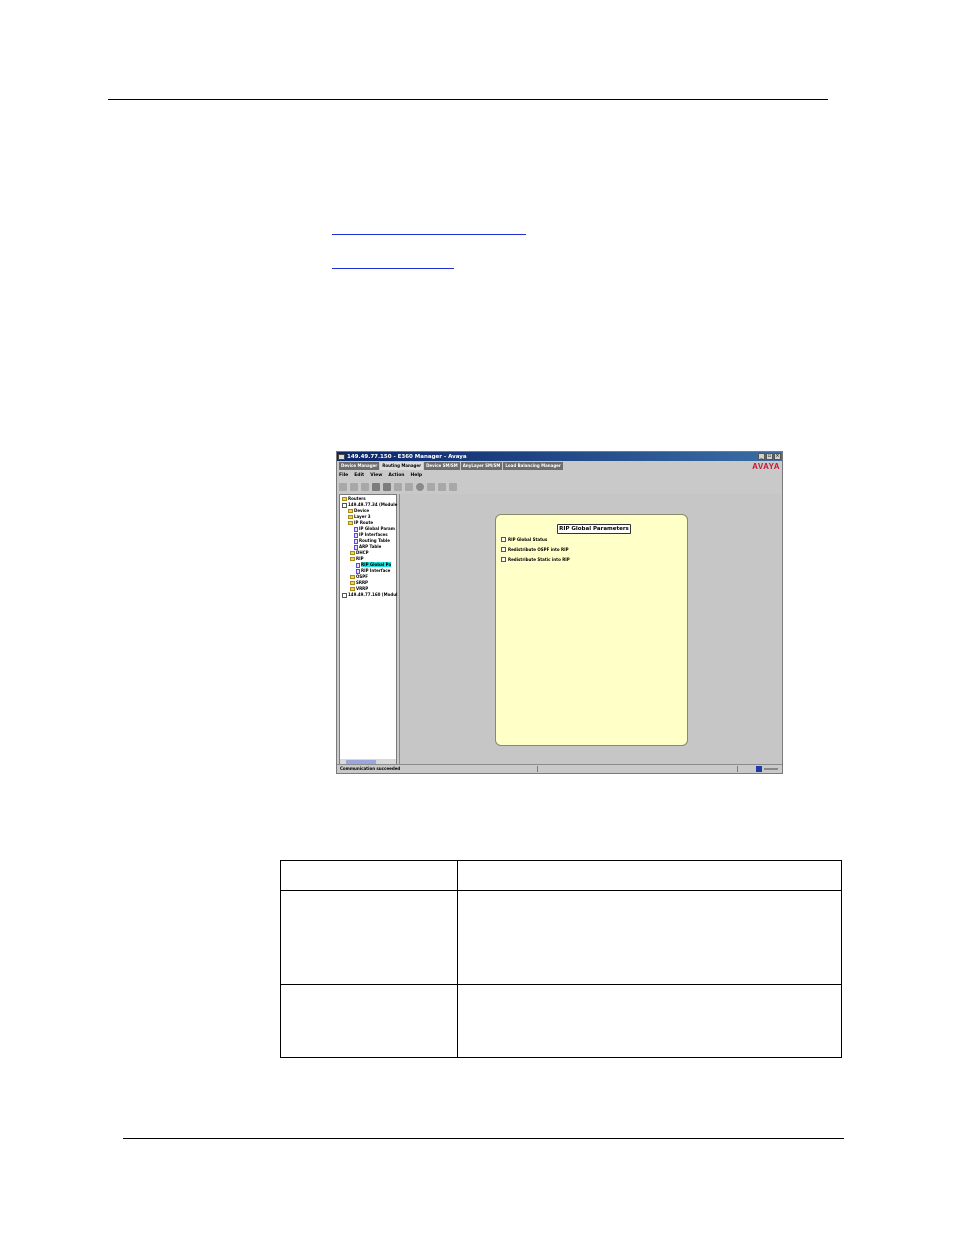  Describe the element at coordinates (761, 456) in the screenshot. I see `minimize-button: _` at that location.